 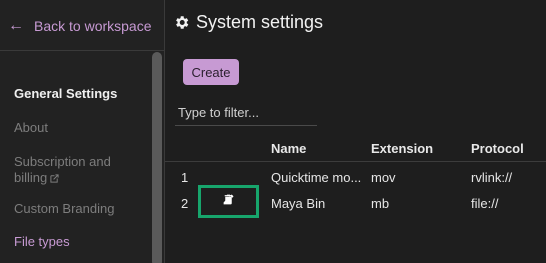 What do you see at coordinates (185, 177) in the screenshot?
I see `row-number: 1` at bounding box center [185, 177].